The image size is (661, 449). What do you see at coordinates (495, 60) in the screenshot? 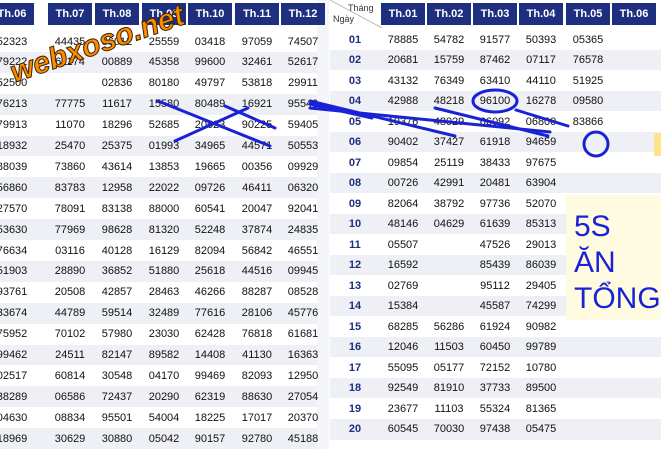
I see `right-table-cell: 87462` at bounding box center [495, 60].